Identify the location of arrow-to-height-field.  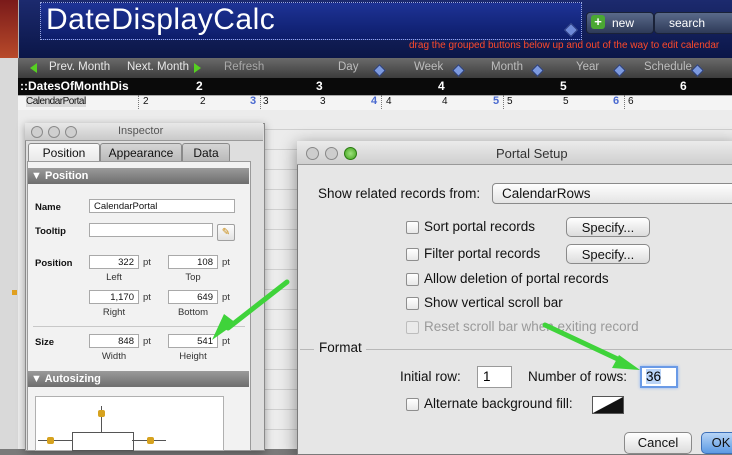
(251, 309).